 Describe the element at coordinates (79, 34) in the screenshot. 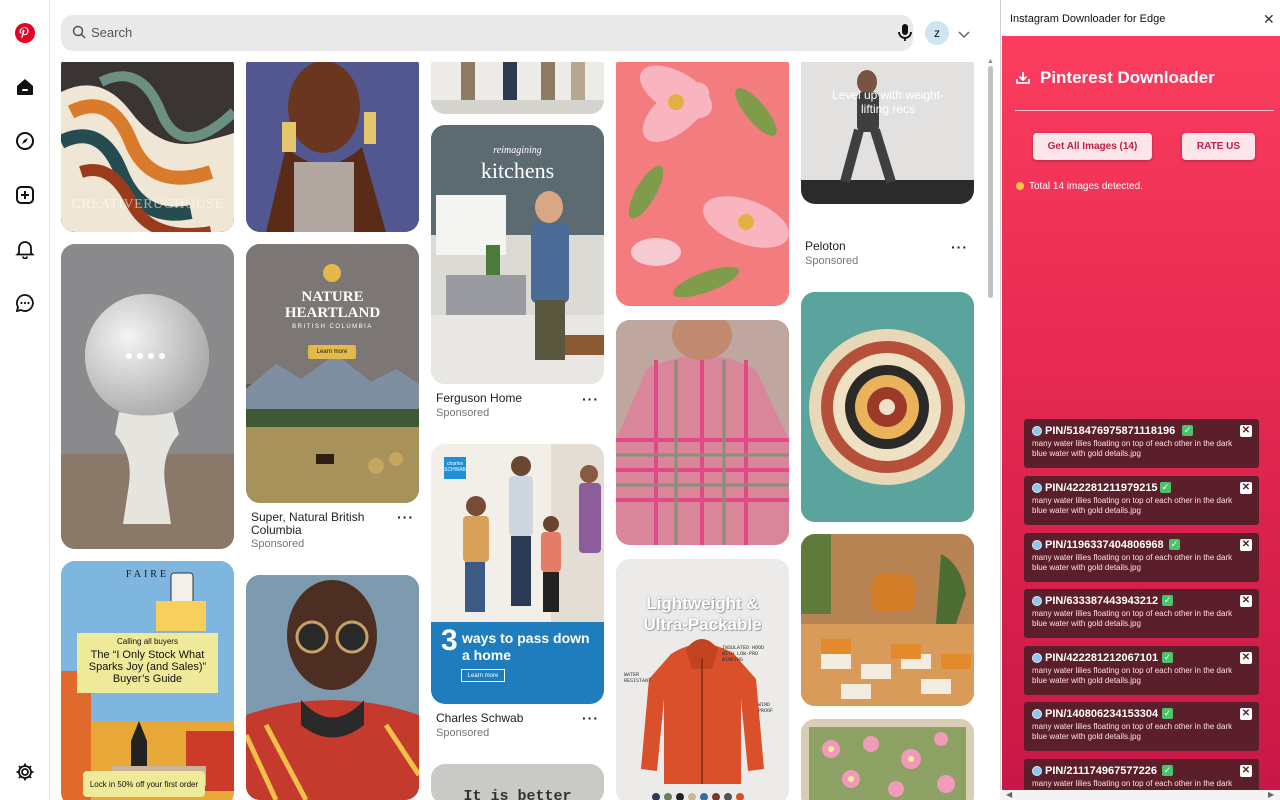

I see `search-icon` at that location.